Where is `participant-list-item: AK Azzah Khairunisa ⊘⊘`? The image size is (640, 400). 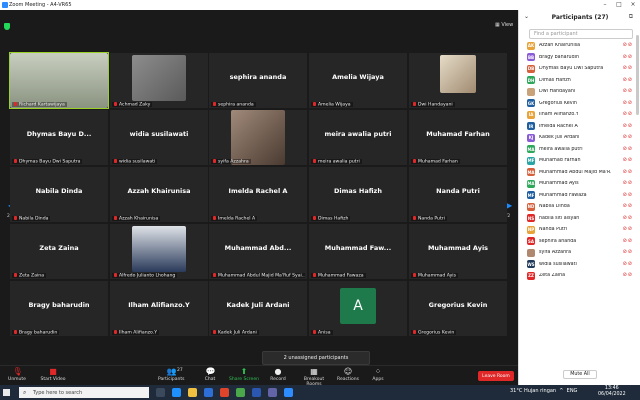 participant-list-item: AK Azzah Khairunisa ⊘⊘ is located at coordinates (579, 46).